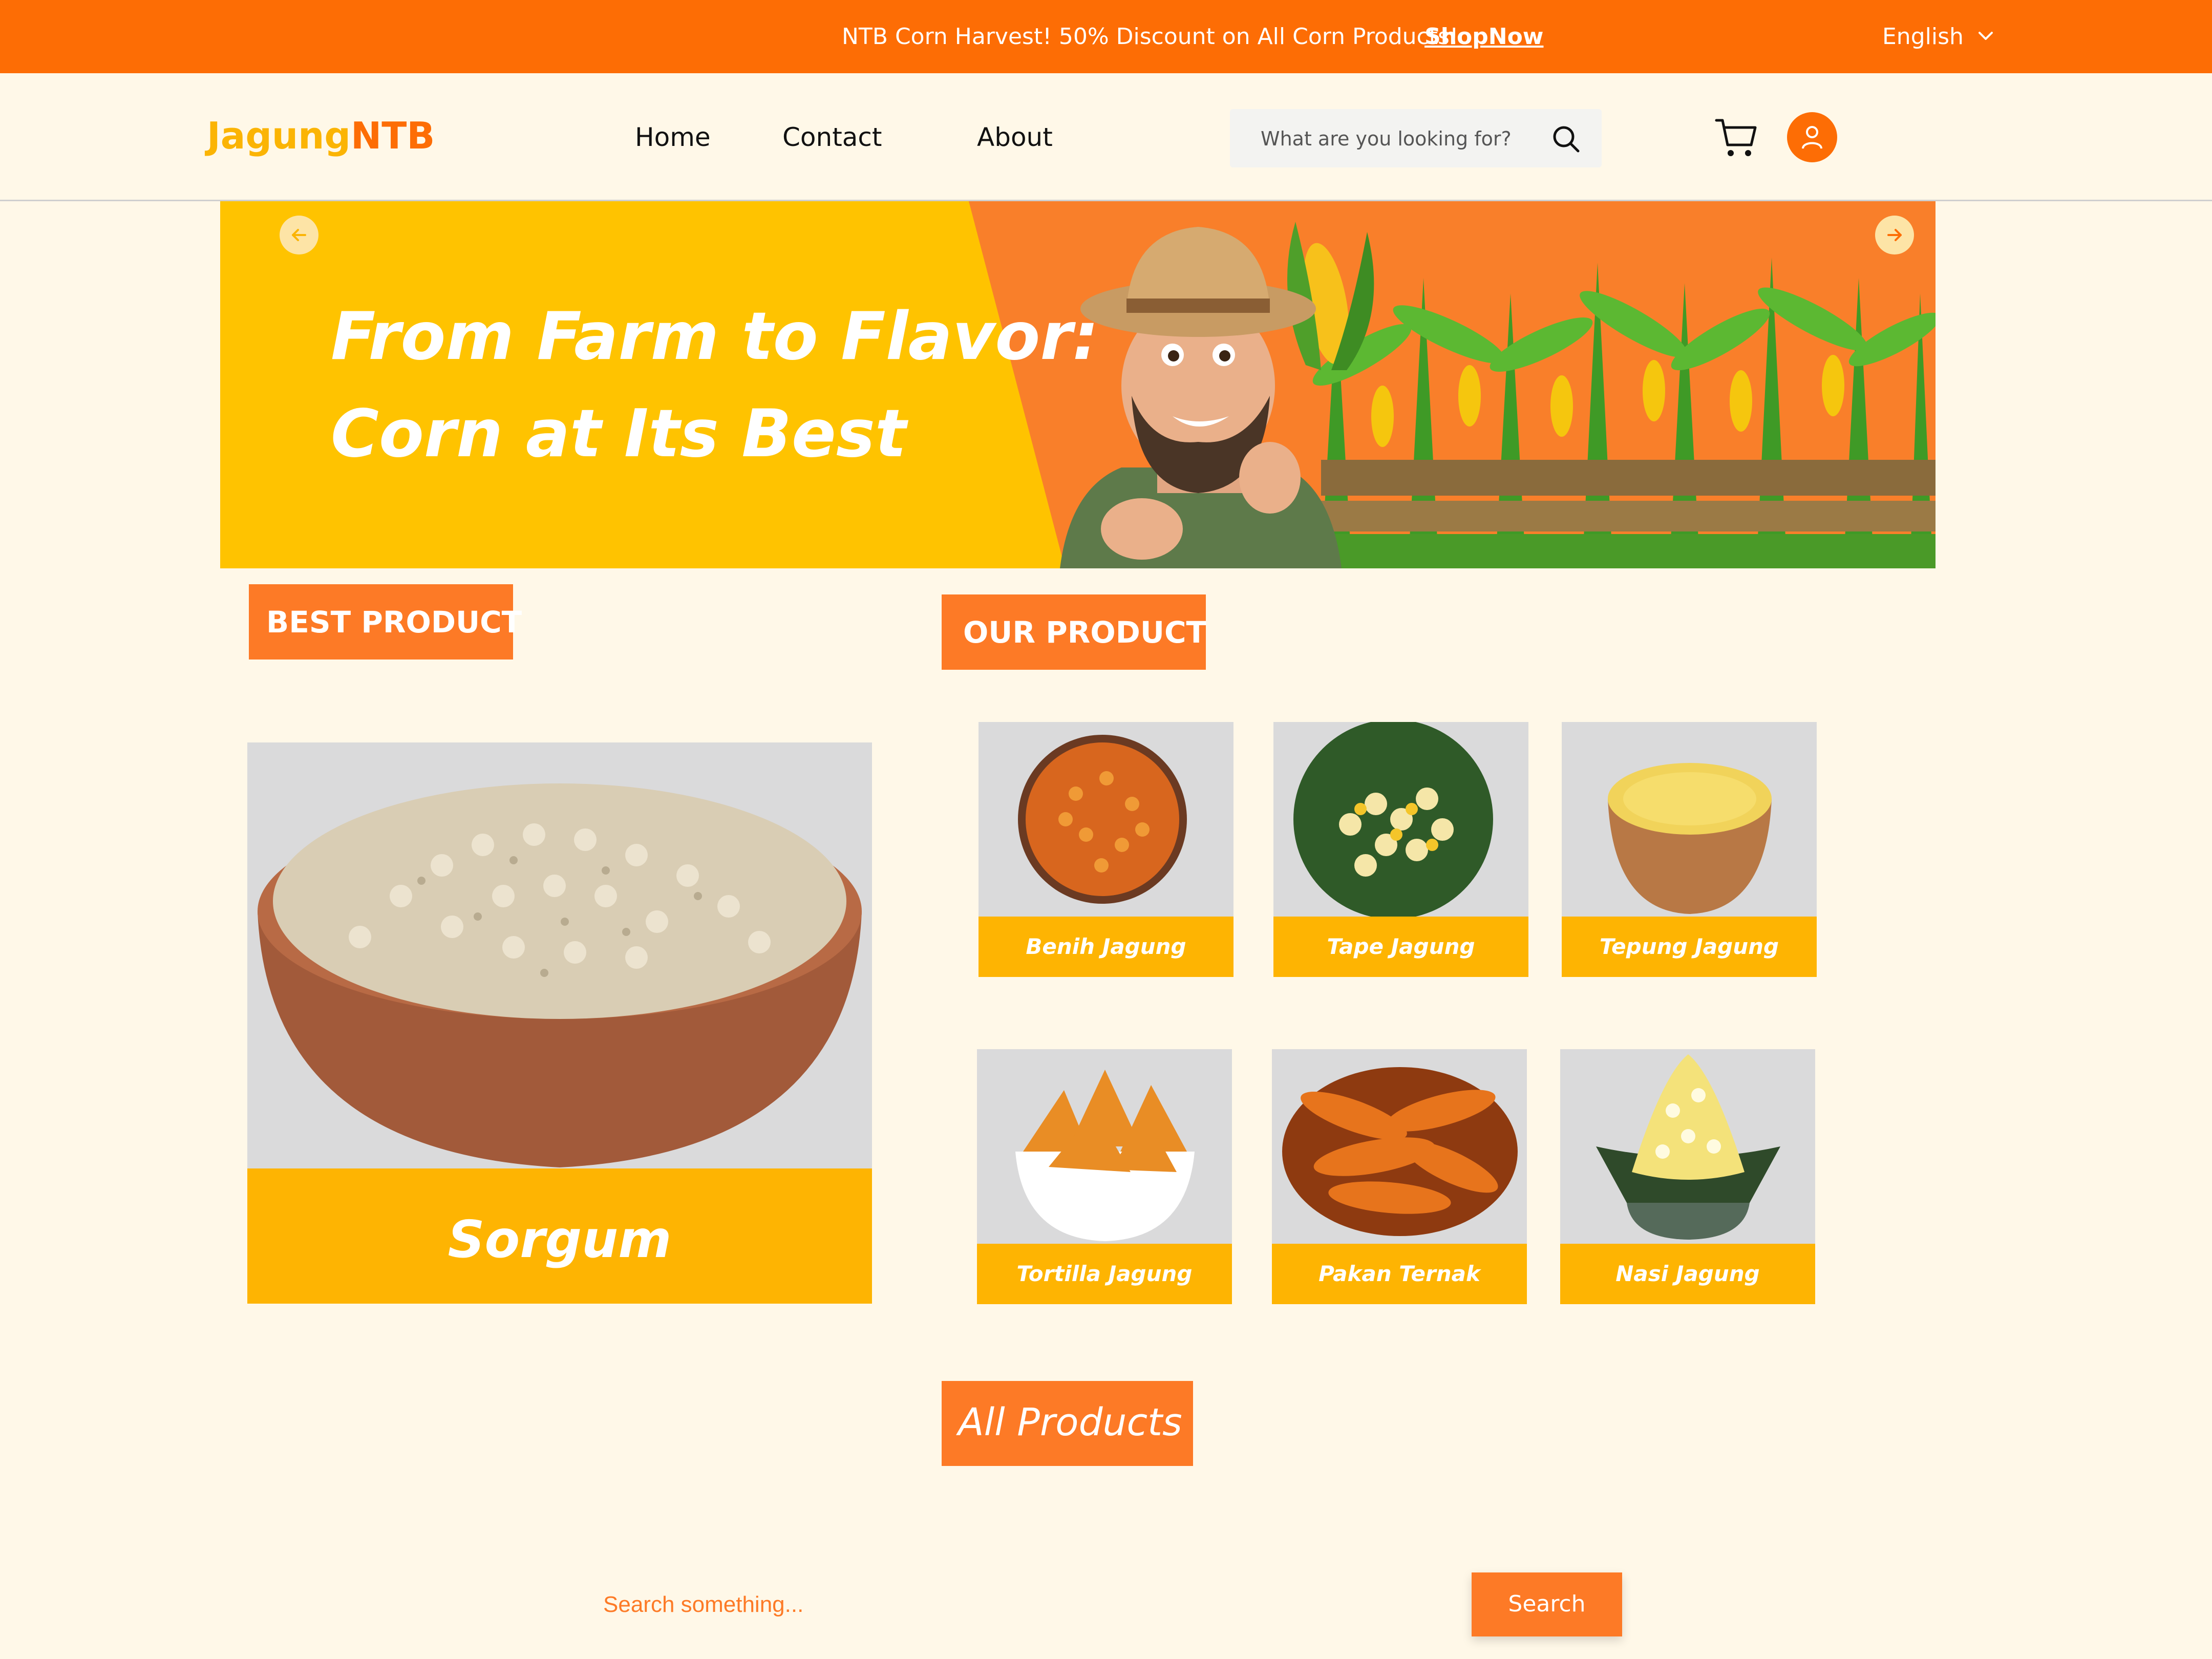 This screenshot has width=2212, height=1659. I want to click on product-name: Tepung Jagung, so click(1689, 947).